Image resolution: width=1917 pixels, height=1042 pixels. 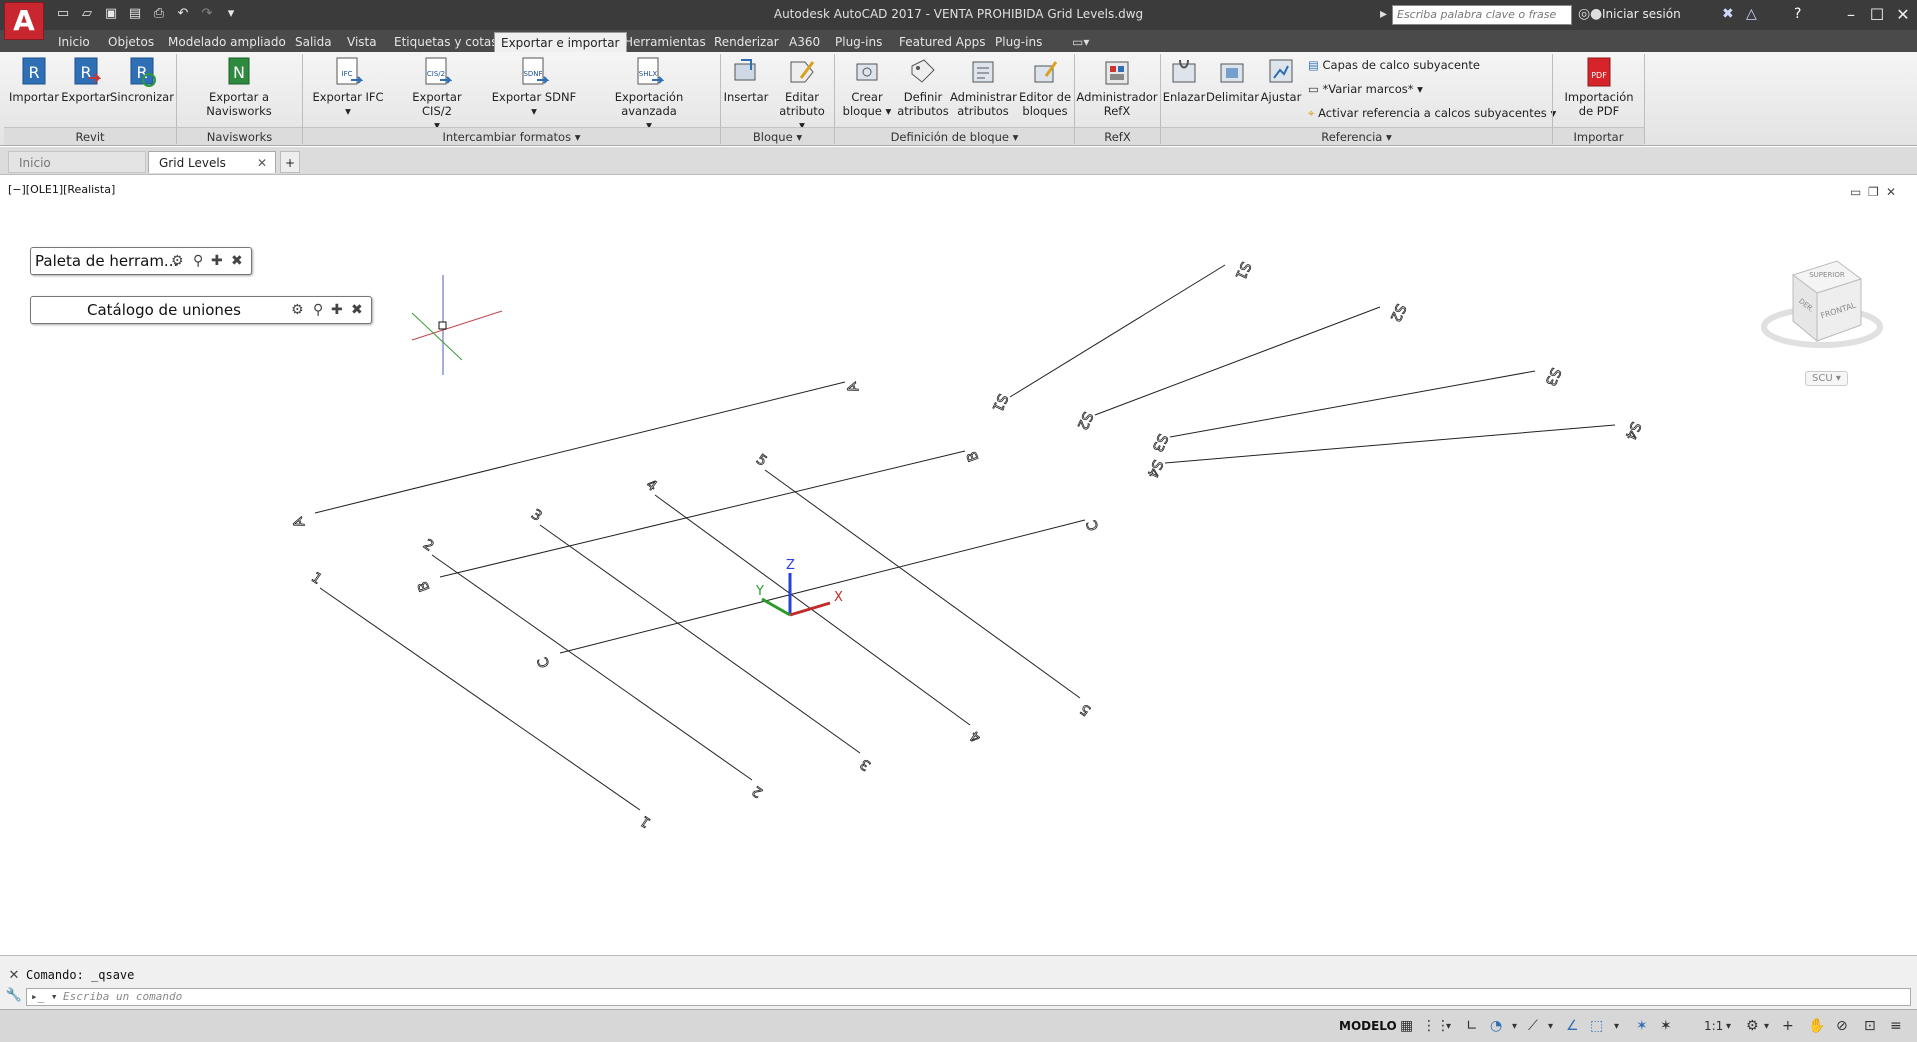 What do you see at coordinates (651, 485) in the screenshot?
I see `grid-label-start-4: 4` at bounding box center [651, 485].